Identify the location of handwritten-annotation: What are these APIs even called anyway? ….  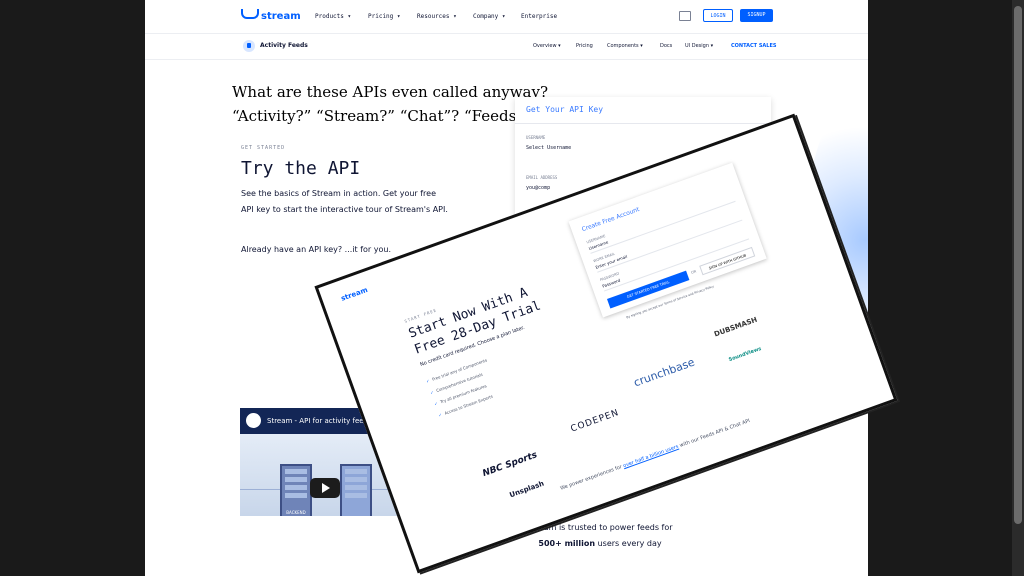
(390, 104).